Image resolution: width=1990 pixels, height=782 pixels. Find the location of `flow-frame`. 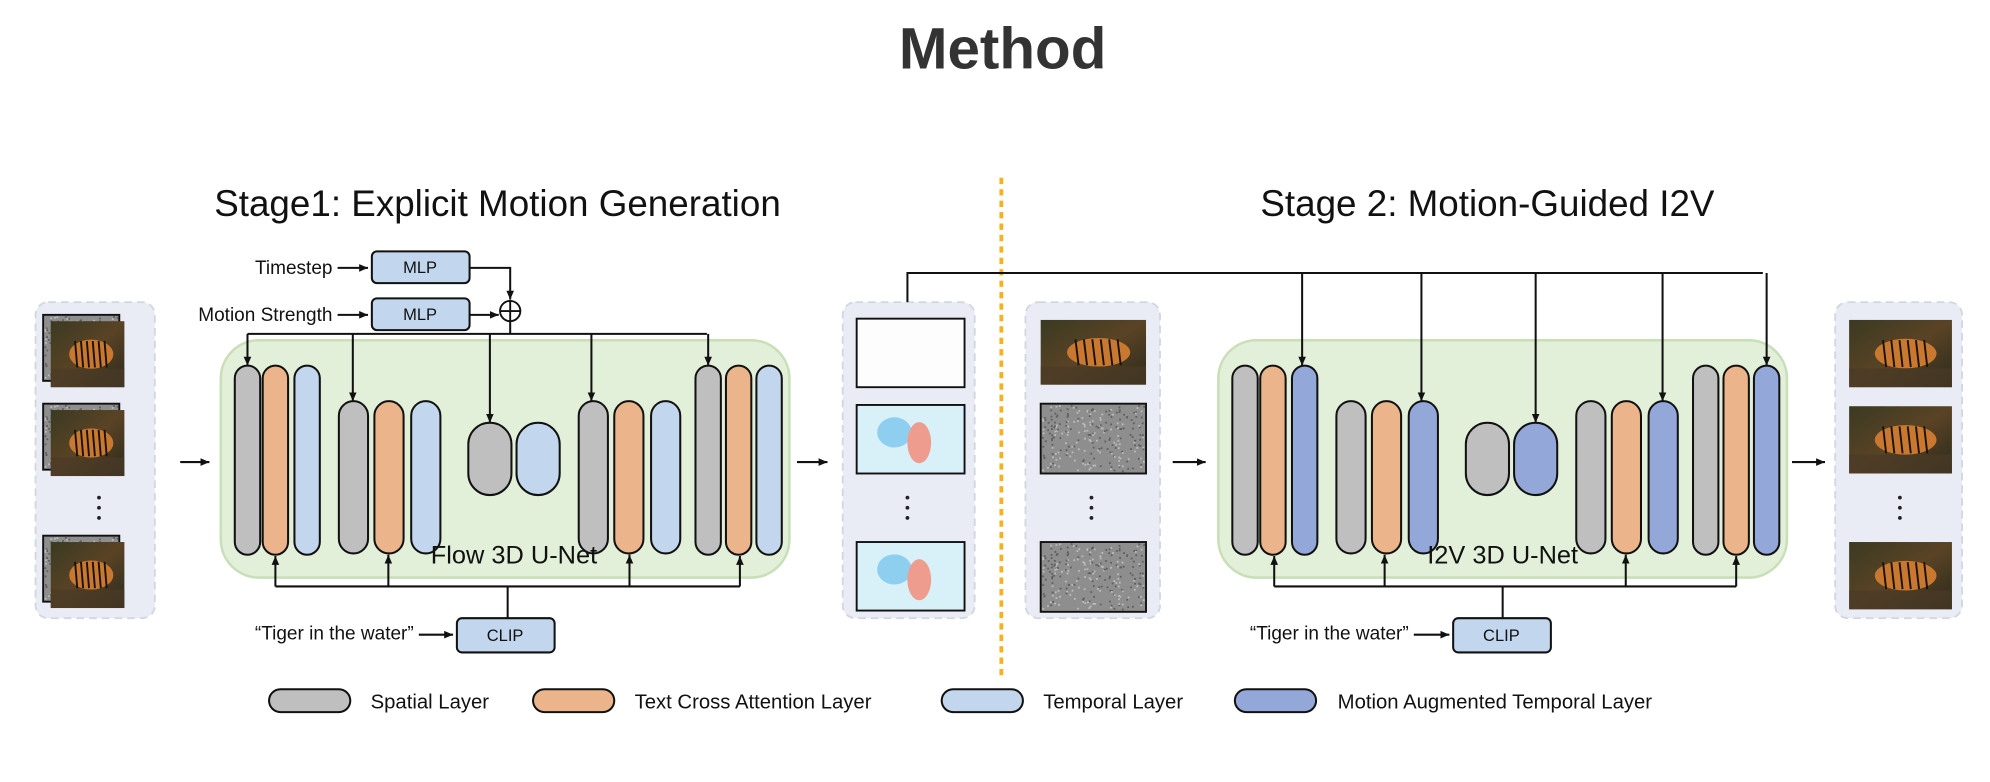

flow-frame is located at coordinates (910, 576).